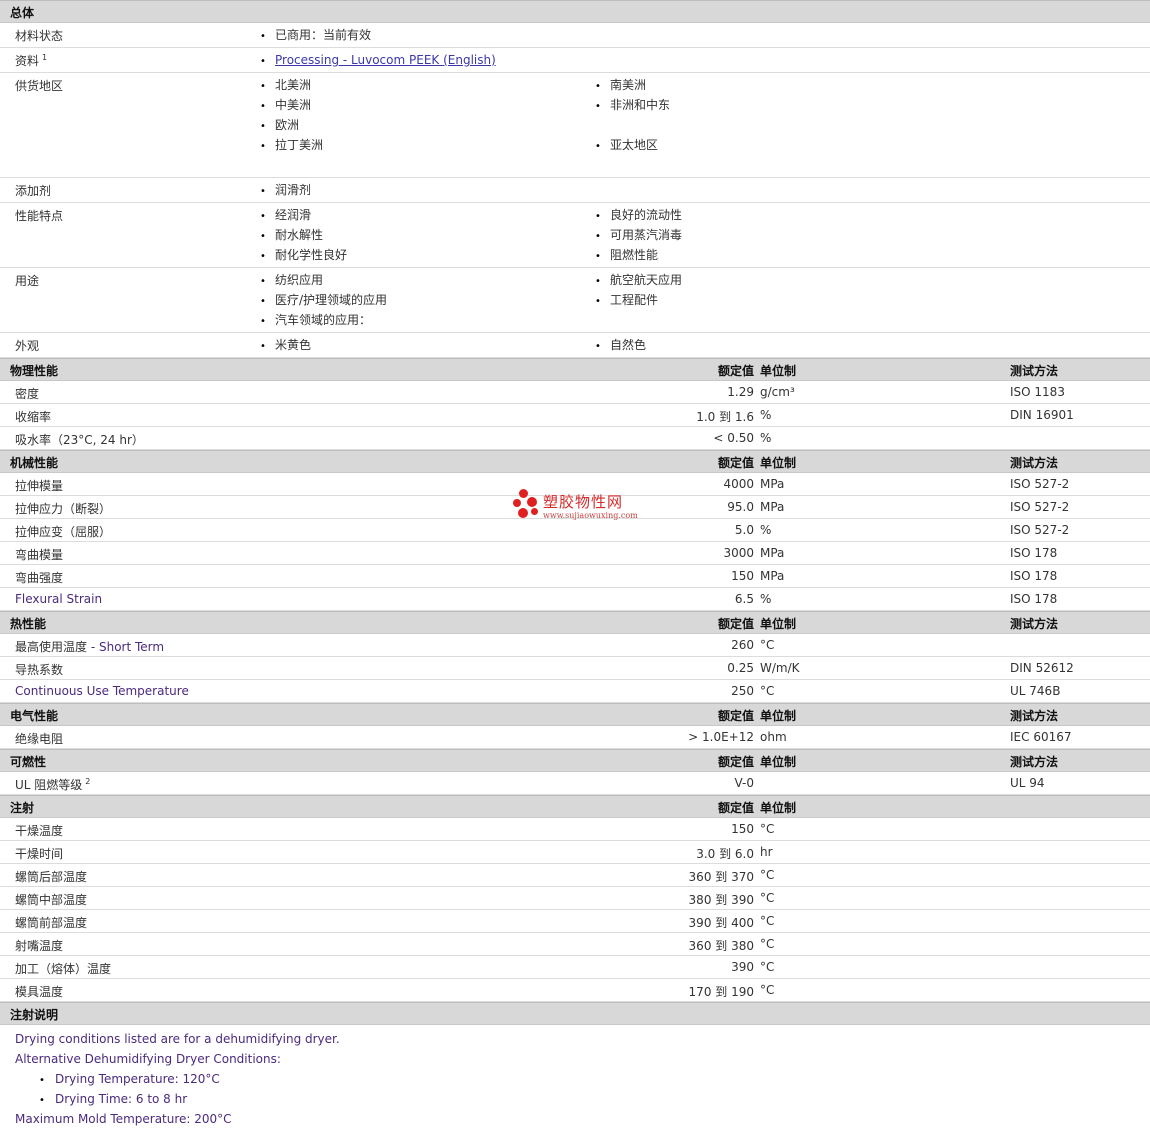 The width and height of the screenshot is (1150, 1129). Describe the element at coordinates (742, 645) in the screenshot. I see `property-value: 260` at that location.